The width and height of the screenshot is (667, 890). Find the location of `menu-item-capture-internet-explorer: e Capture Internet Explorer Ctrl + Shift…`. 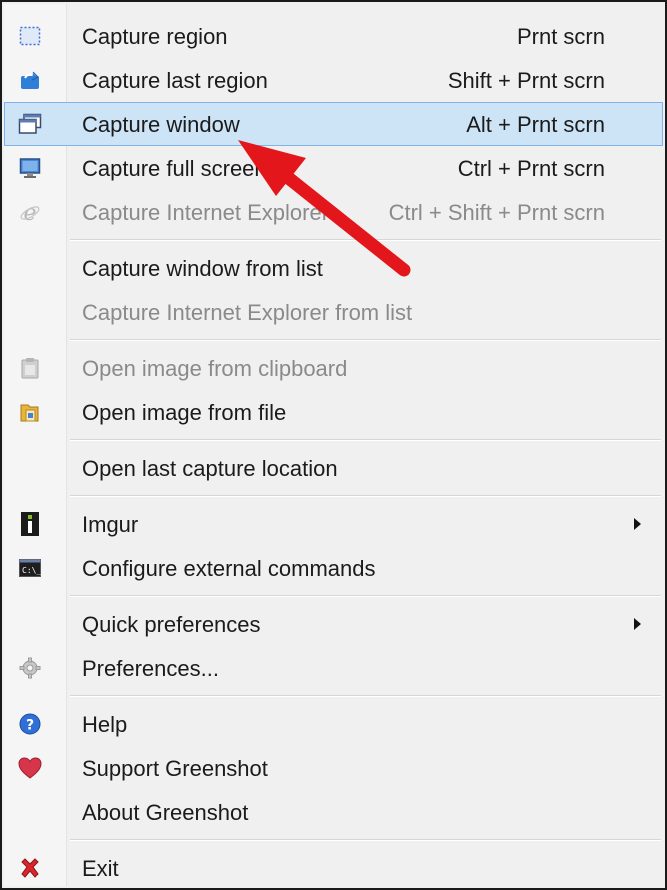

menu-item-capture-internet-explorer: e Capture Internet Explorer Ctrl + Shift… is located at coordinates (333, 212).